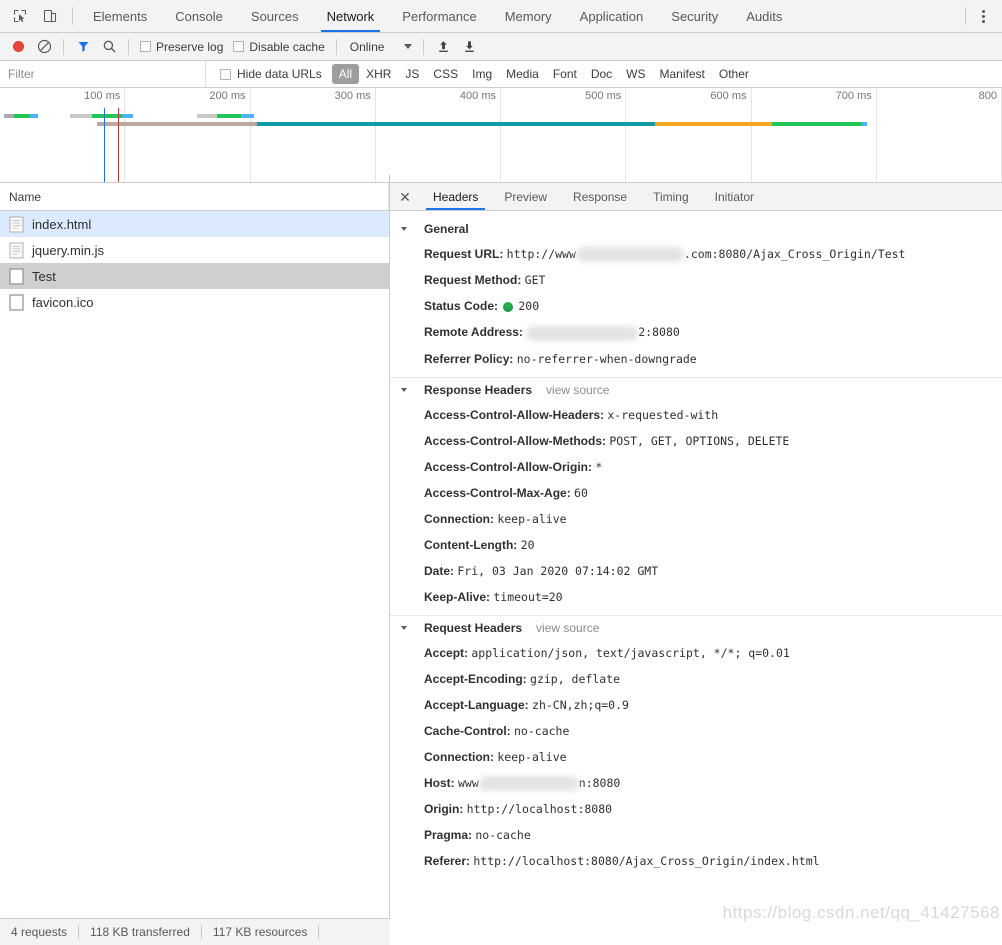 Image resolution: width=1002 pixels, height=945 pixels. Describe the element at coordinates (474, 280) in the screenshot. I see `header-name: Request Method:` at that location.